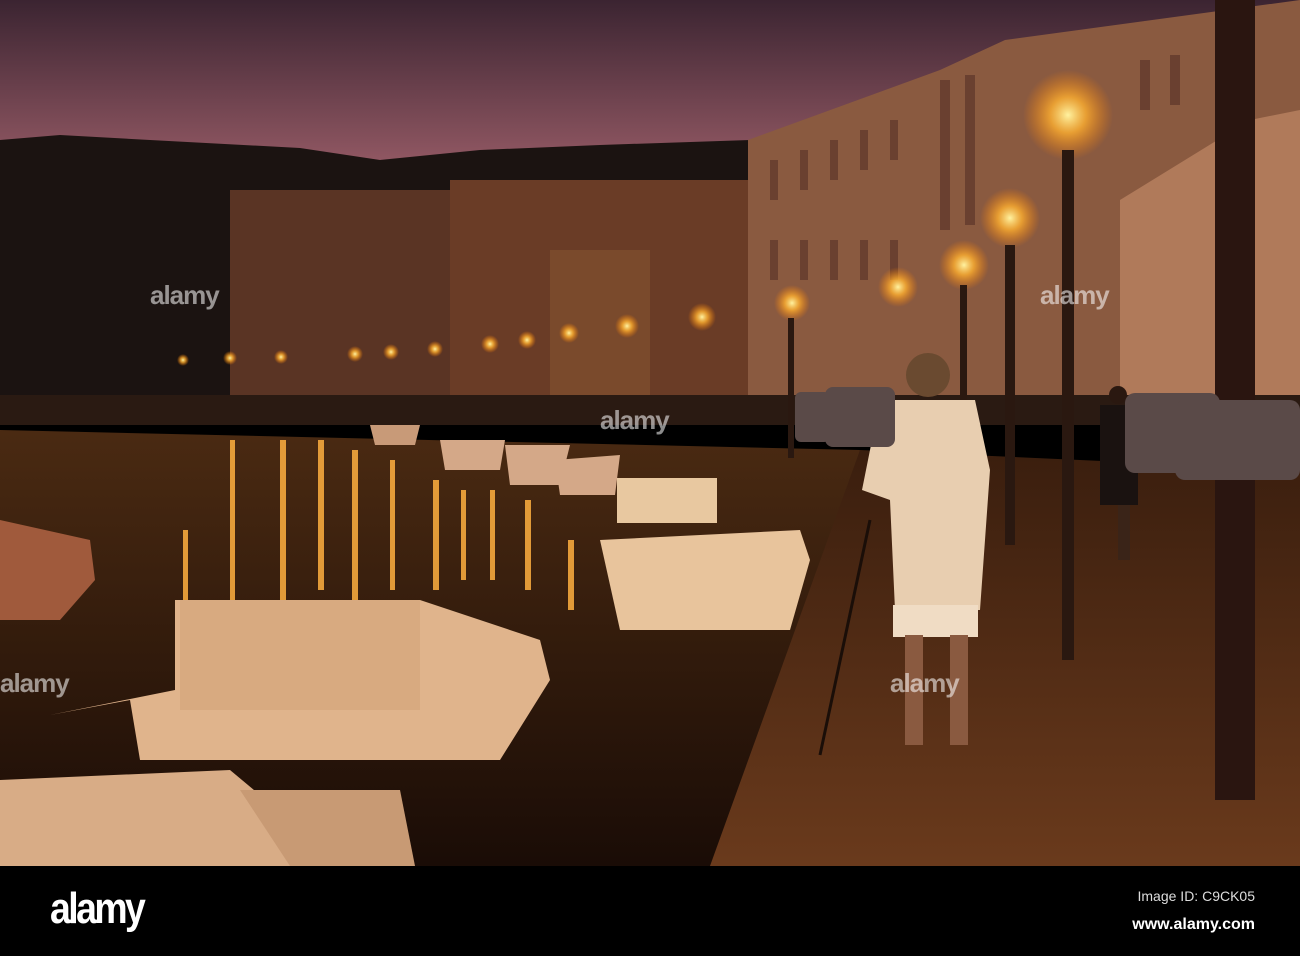 This screenshot has height=956, width=1300. Describe the element at coordinates (490, 290) in the screenshot. I see `background-buildings` at that location.